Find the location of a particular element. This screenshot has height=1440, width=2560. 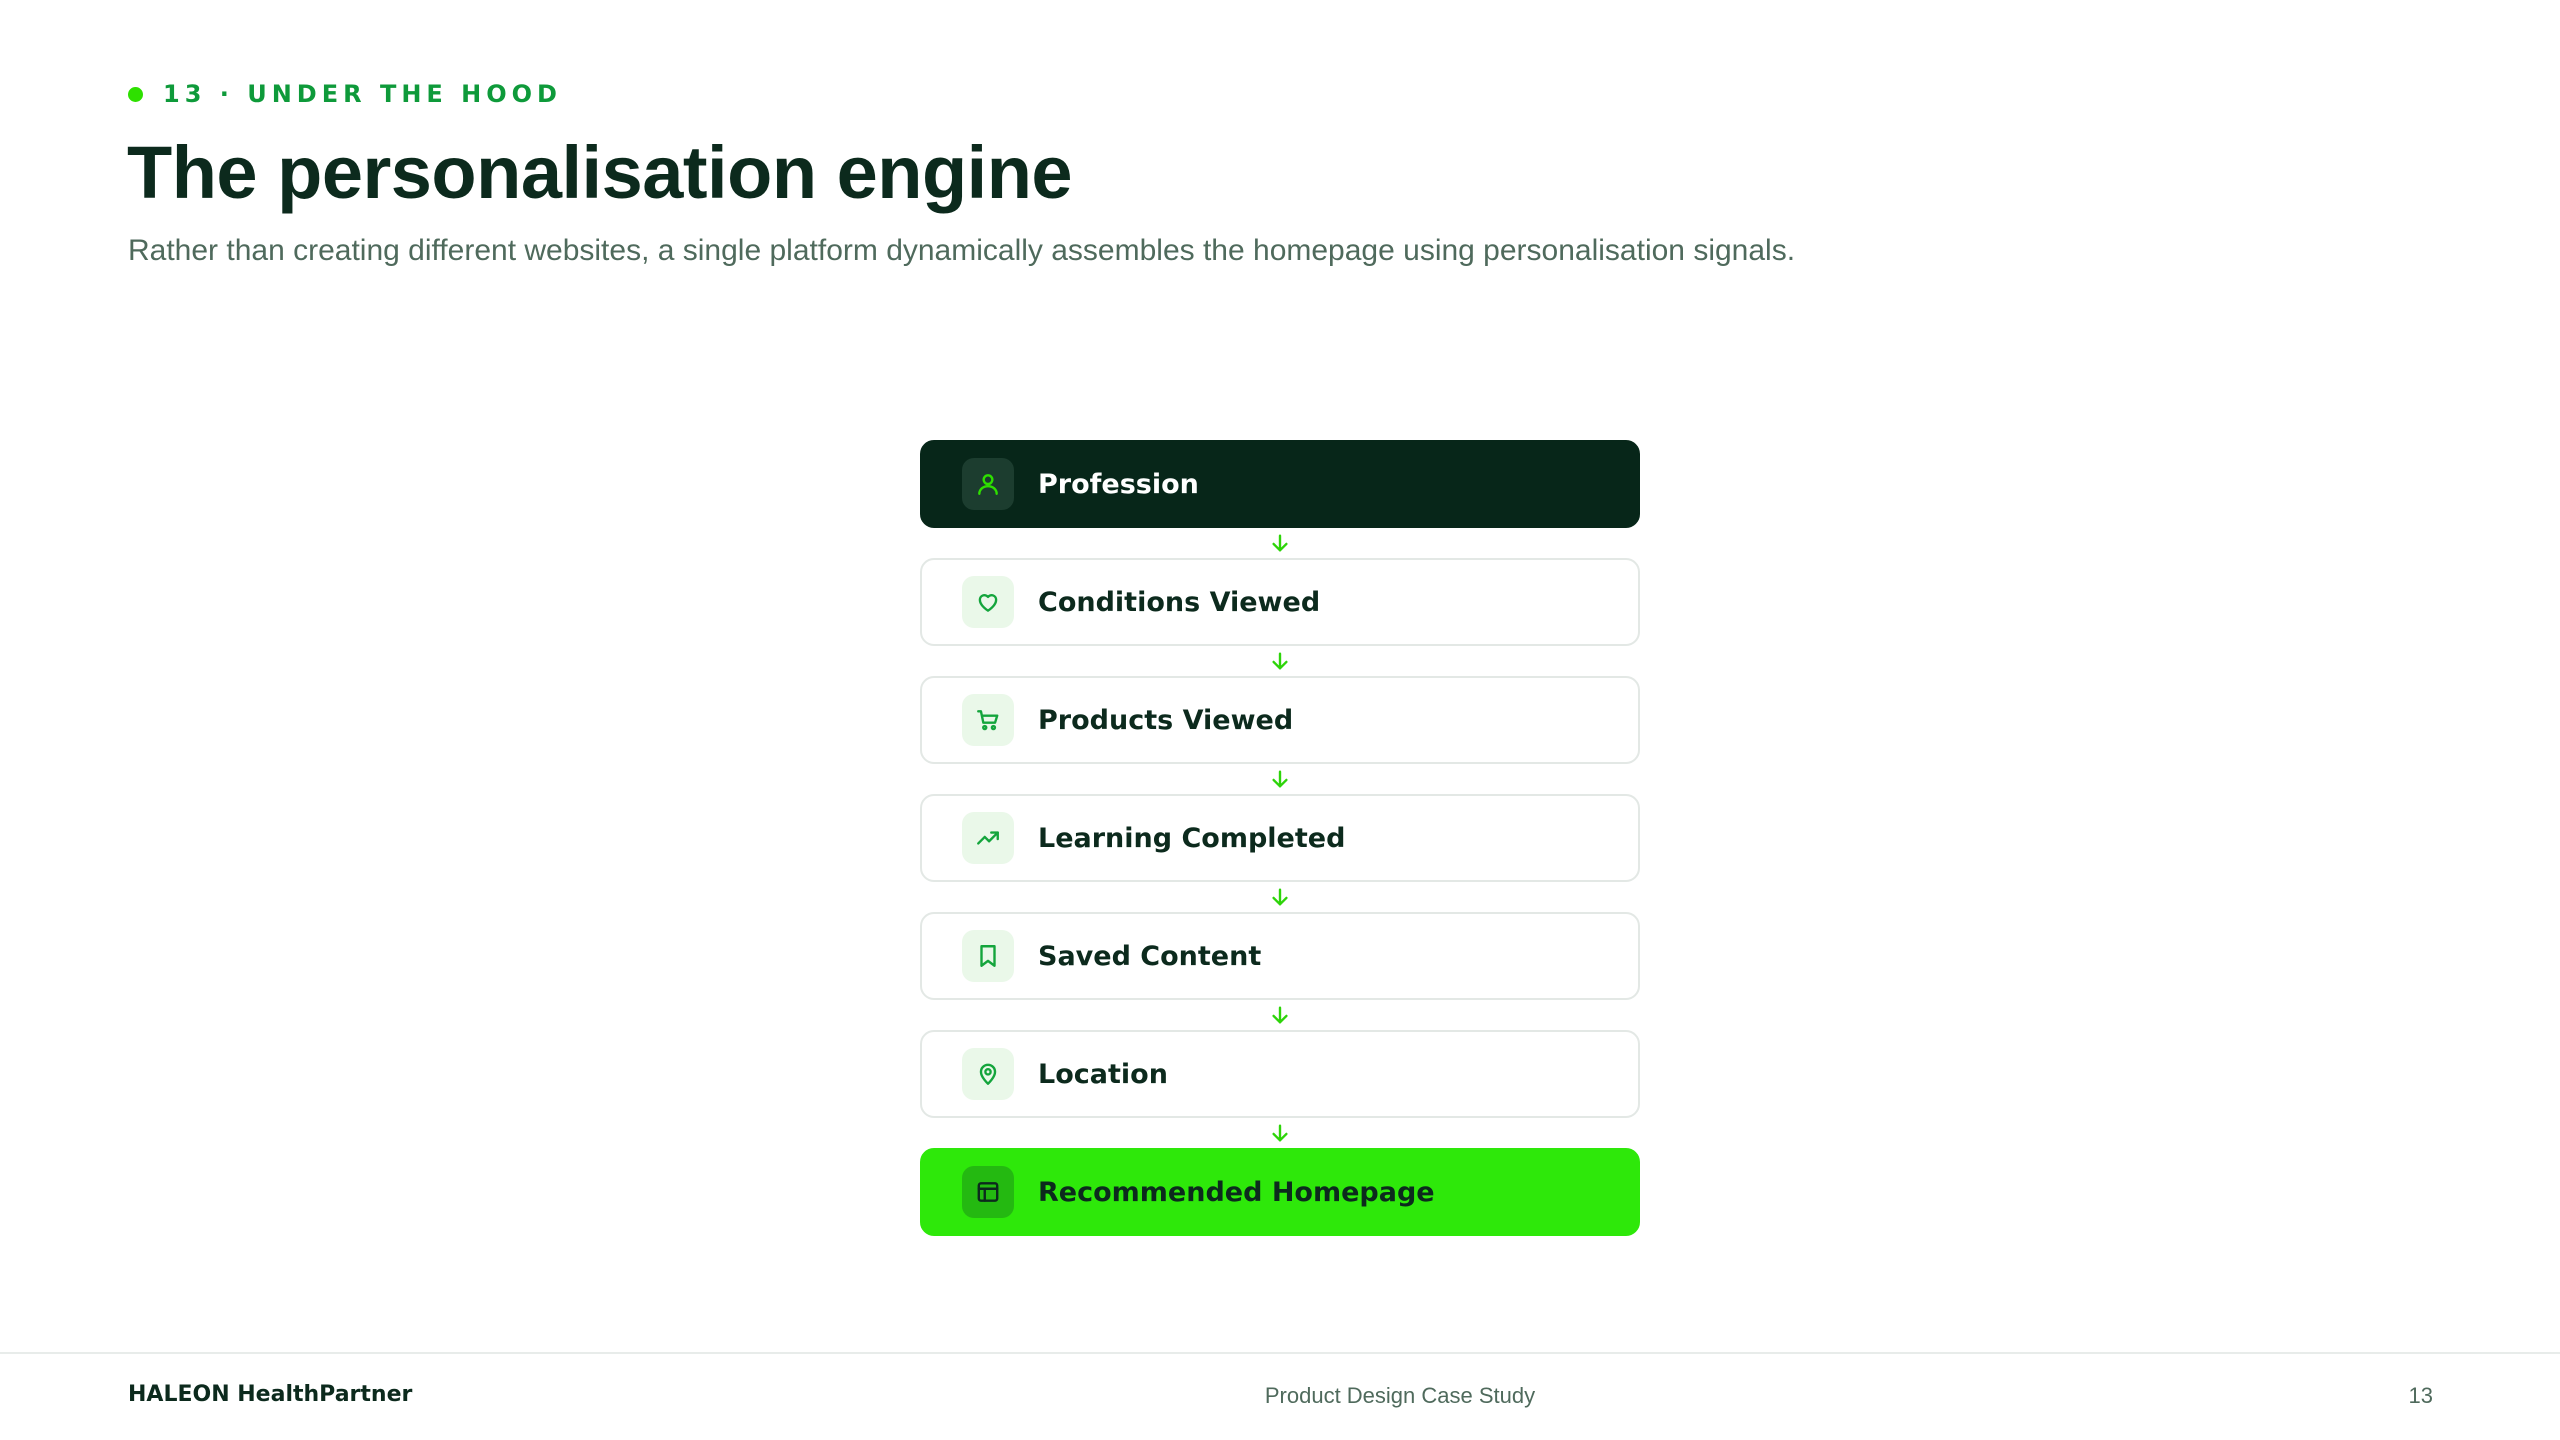

flow-node-label: Profession is located at coordinates (1118, 484).